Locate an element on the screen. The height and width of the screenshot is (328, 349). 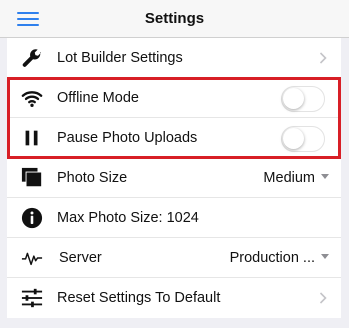
offline-mode-toggle is located at coordinates (303, 99).